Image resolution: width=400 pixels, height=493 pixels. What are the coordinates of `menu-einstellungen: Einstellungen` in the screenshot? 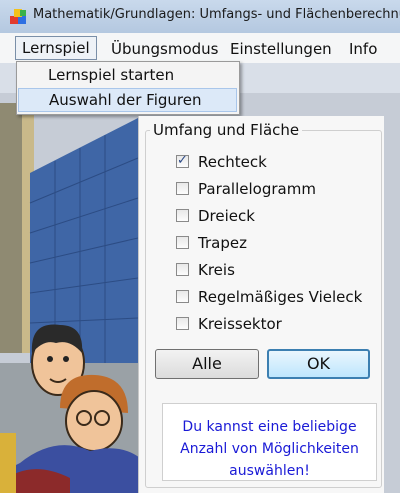 It's located at (281, 49).